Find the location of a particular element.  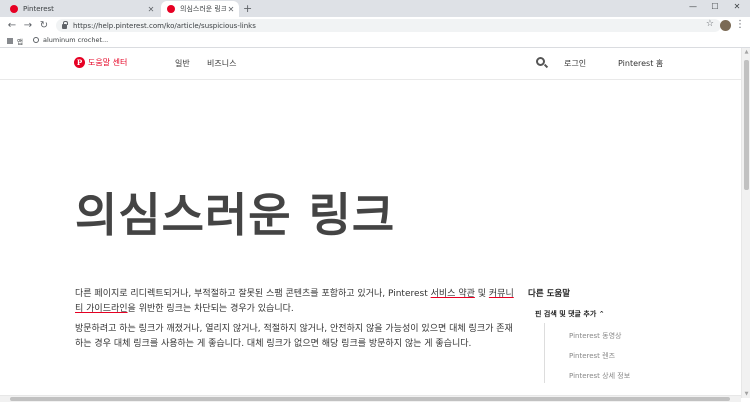

scroll-up-arrow-icon: ▲ is located at coordinates (746, 52).